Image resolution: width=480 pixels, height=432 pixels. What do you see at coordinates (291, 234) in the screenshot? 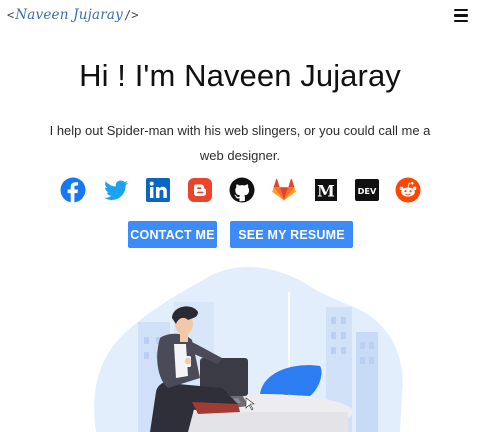
I see `see-resume-button: SEE MY RESUME` at bounding box center [291, 234].